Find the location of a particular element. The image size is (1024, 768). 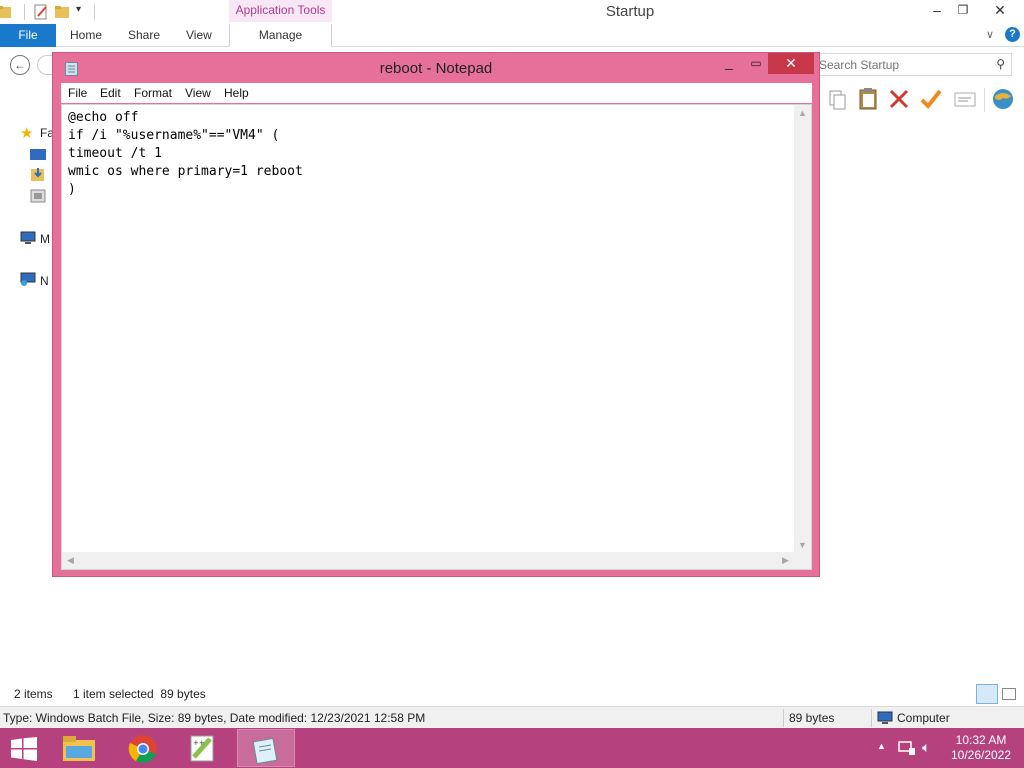

network-globe-icon is located at coordinates (1003, 99).